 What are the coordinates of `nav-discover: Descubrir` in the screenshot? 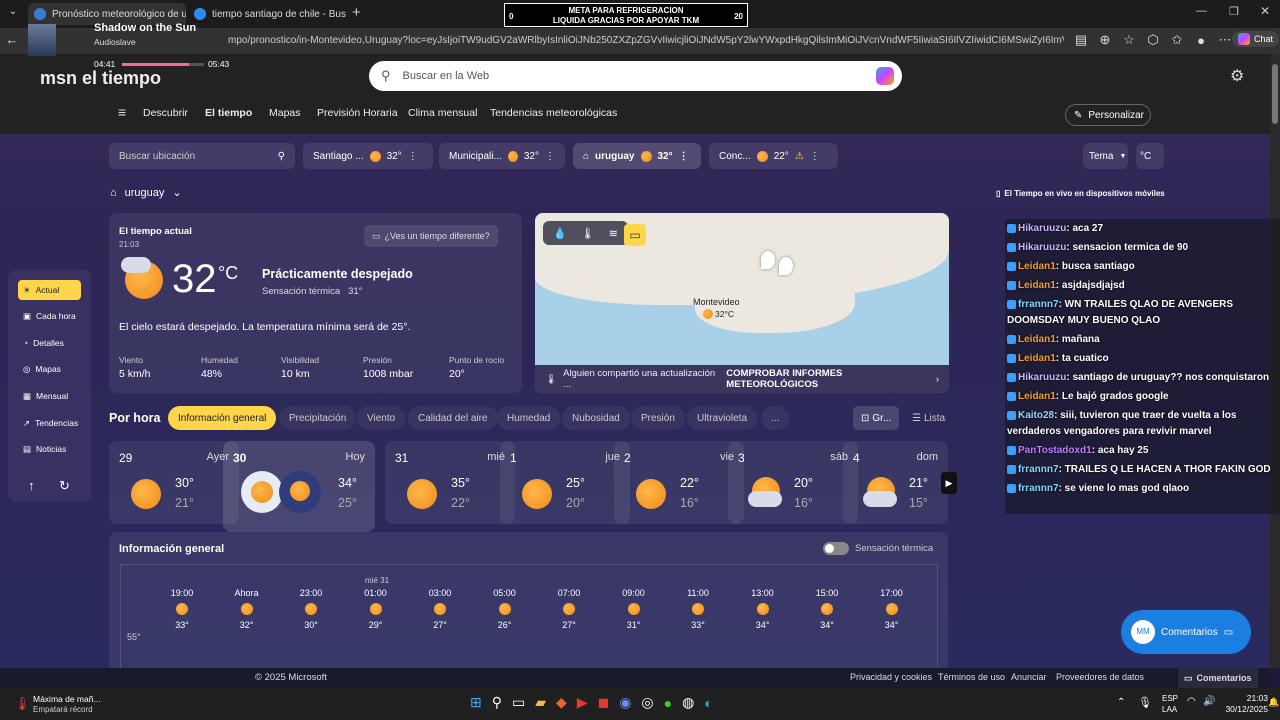 It's located at (165, 113).